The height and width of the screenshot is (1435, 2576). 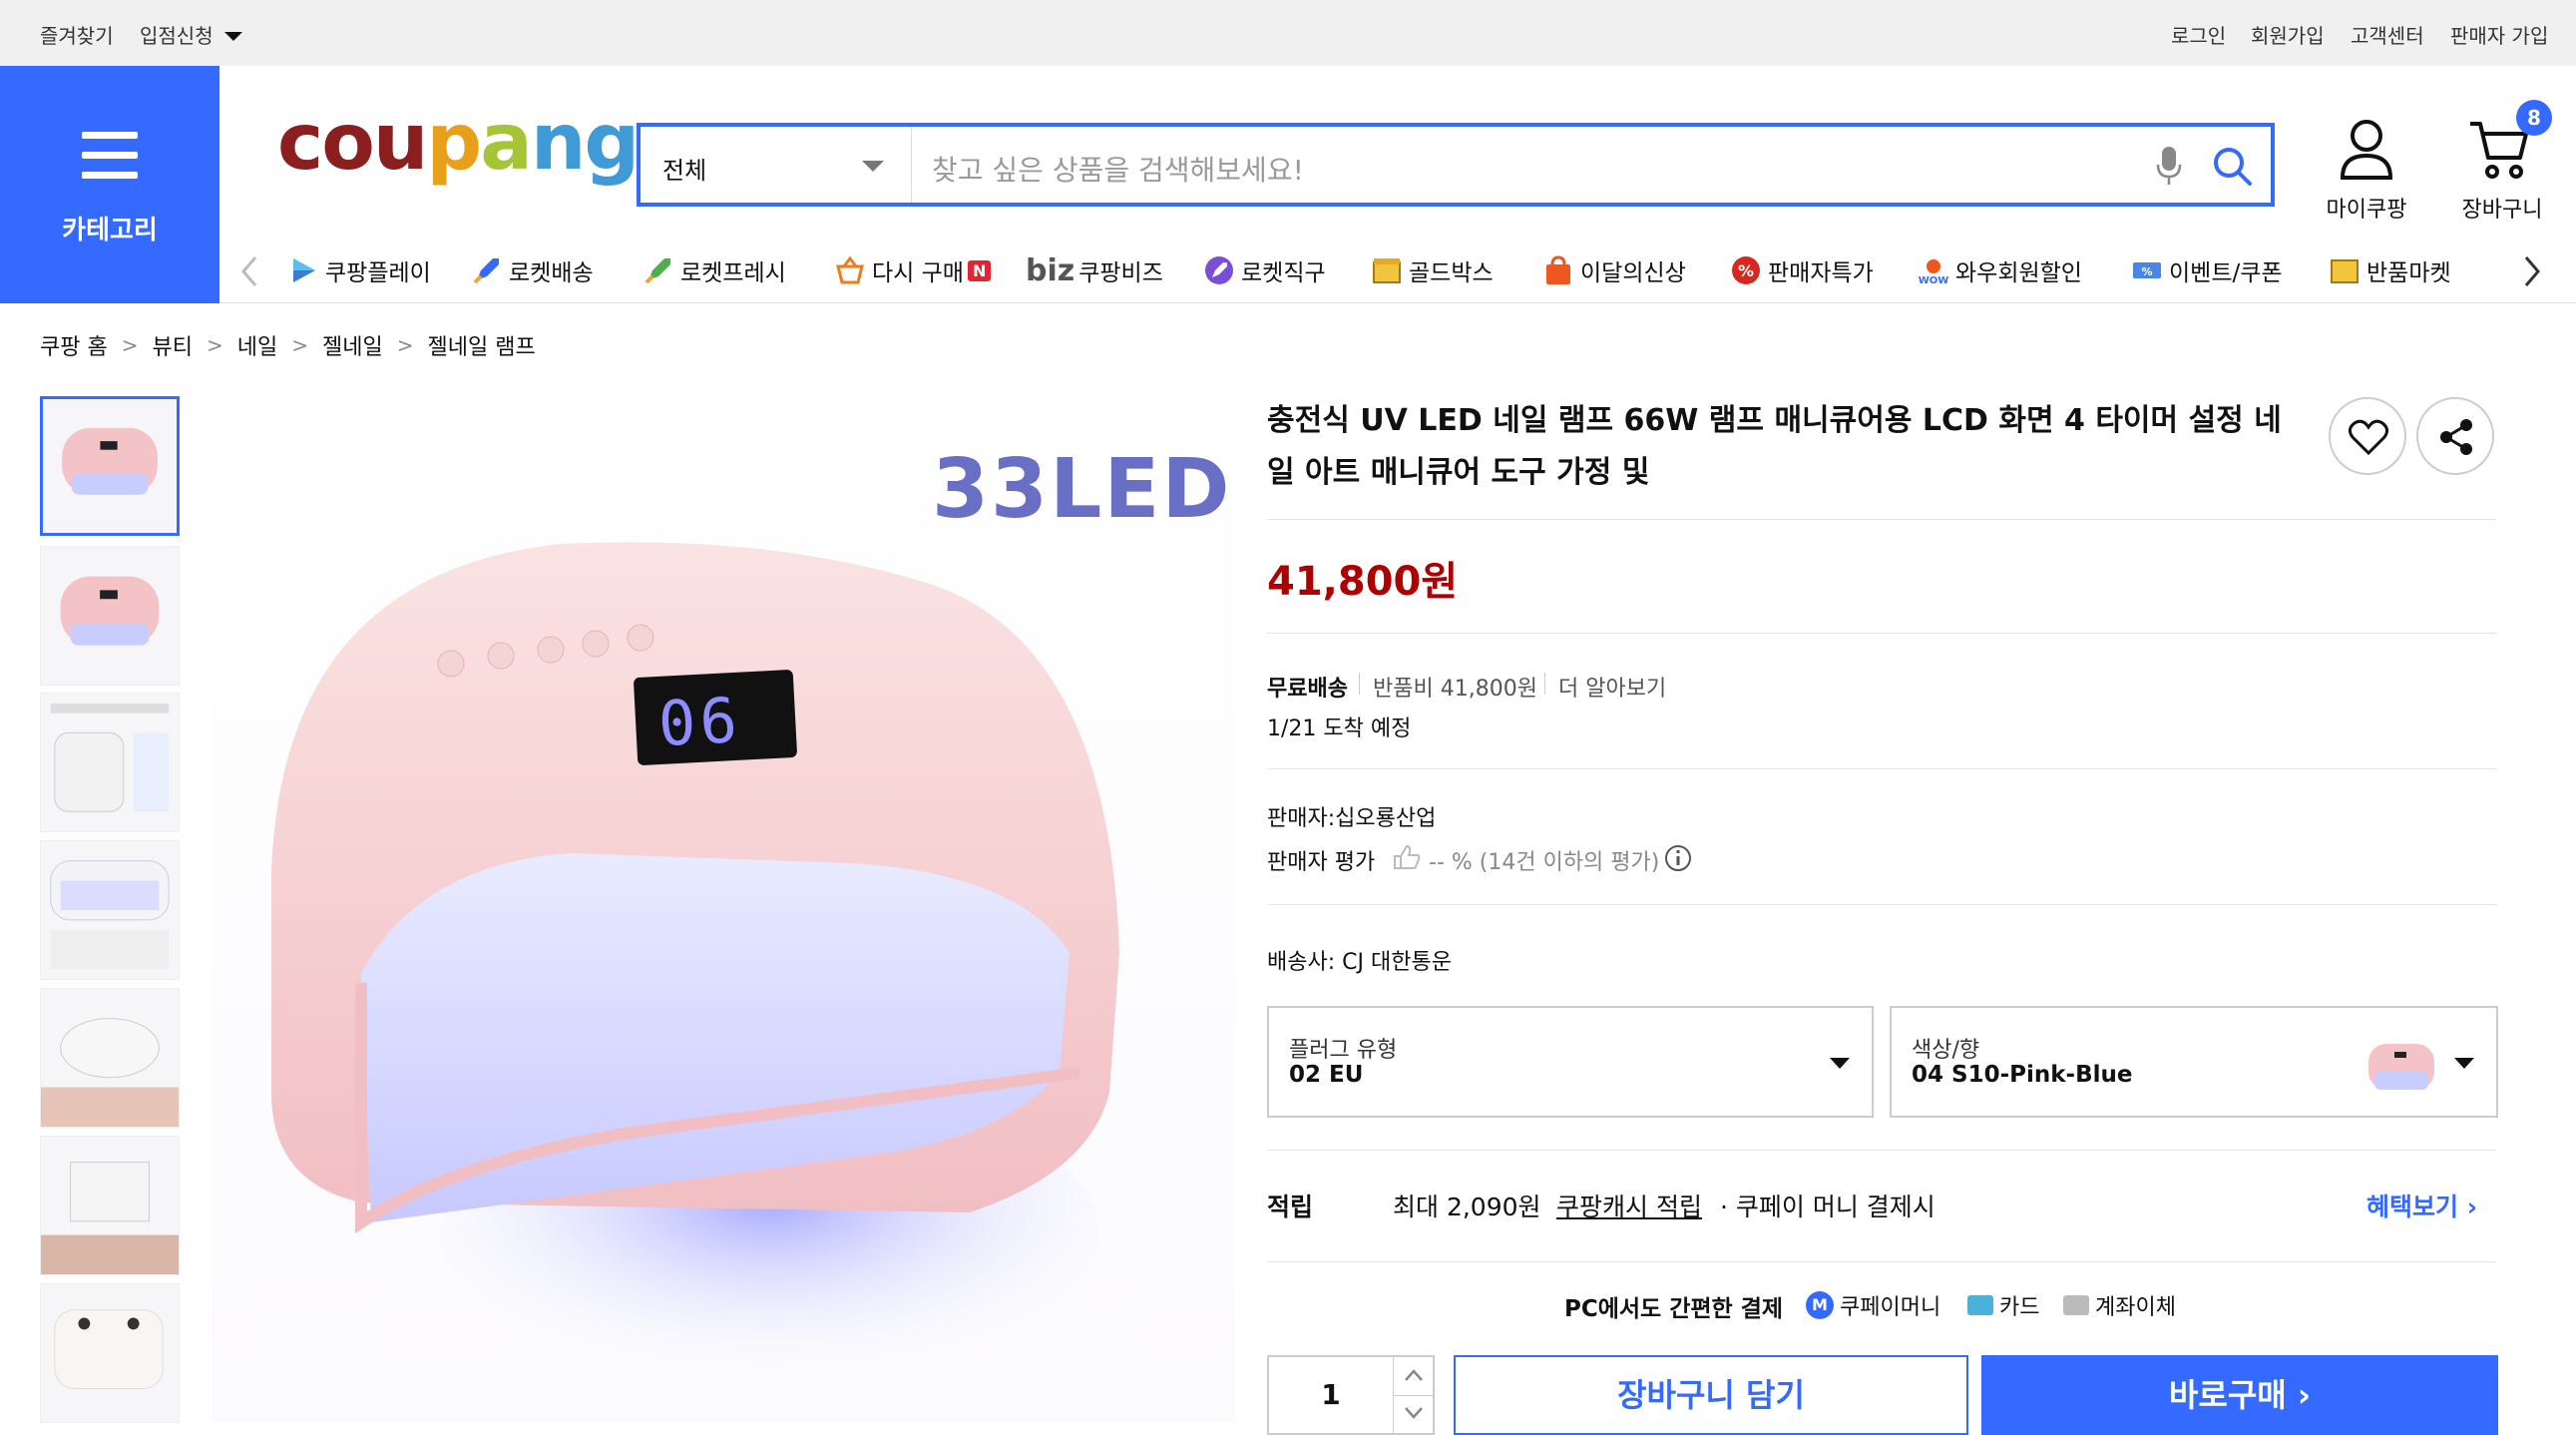 I want to click on nav-item-rocket-fresh: 로켓프레시, so click(x=714, y=270).